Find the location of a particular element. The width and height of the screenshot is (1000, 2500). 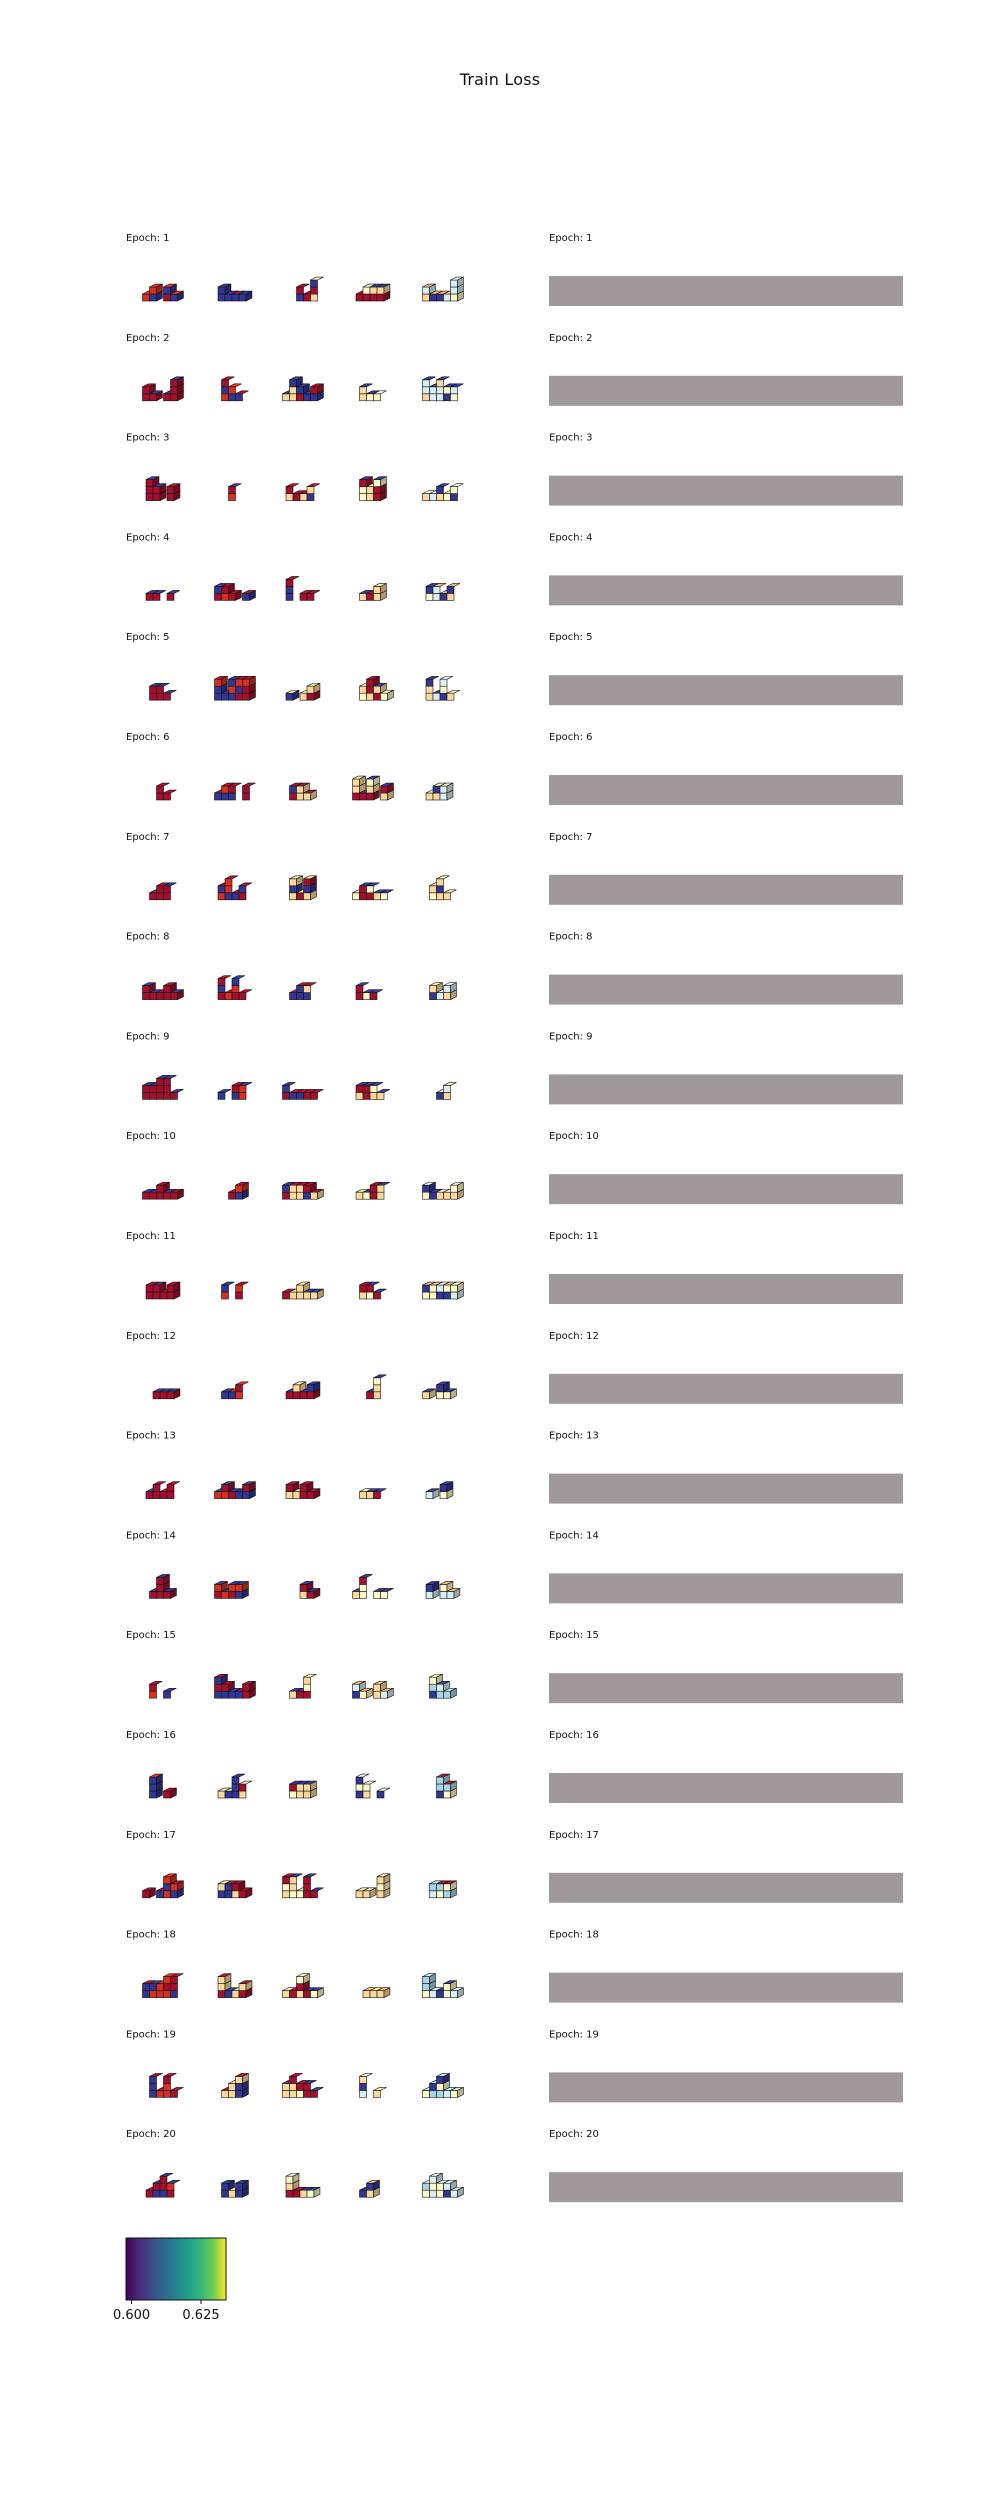

epoch-label-right: Epoch: 9 is located at coordinates (571, 1036).